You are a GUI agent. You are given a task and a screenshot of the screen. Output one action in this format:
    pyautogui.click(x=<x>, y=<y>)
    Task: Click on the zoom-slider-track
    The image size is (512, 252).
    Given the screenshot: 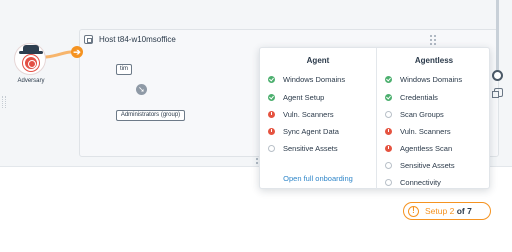 What is the action you would take?
    pyautogui.click(x=497, y=38)
    